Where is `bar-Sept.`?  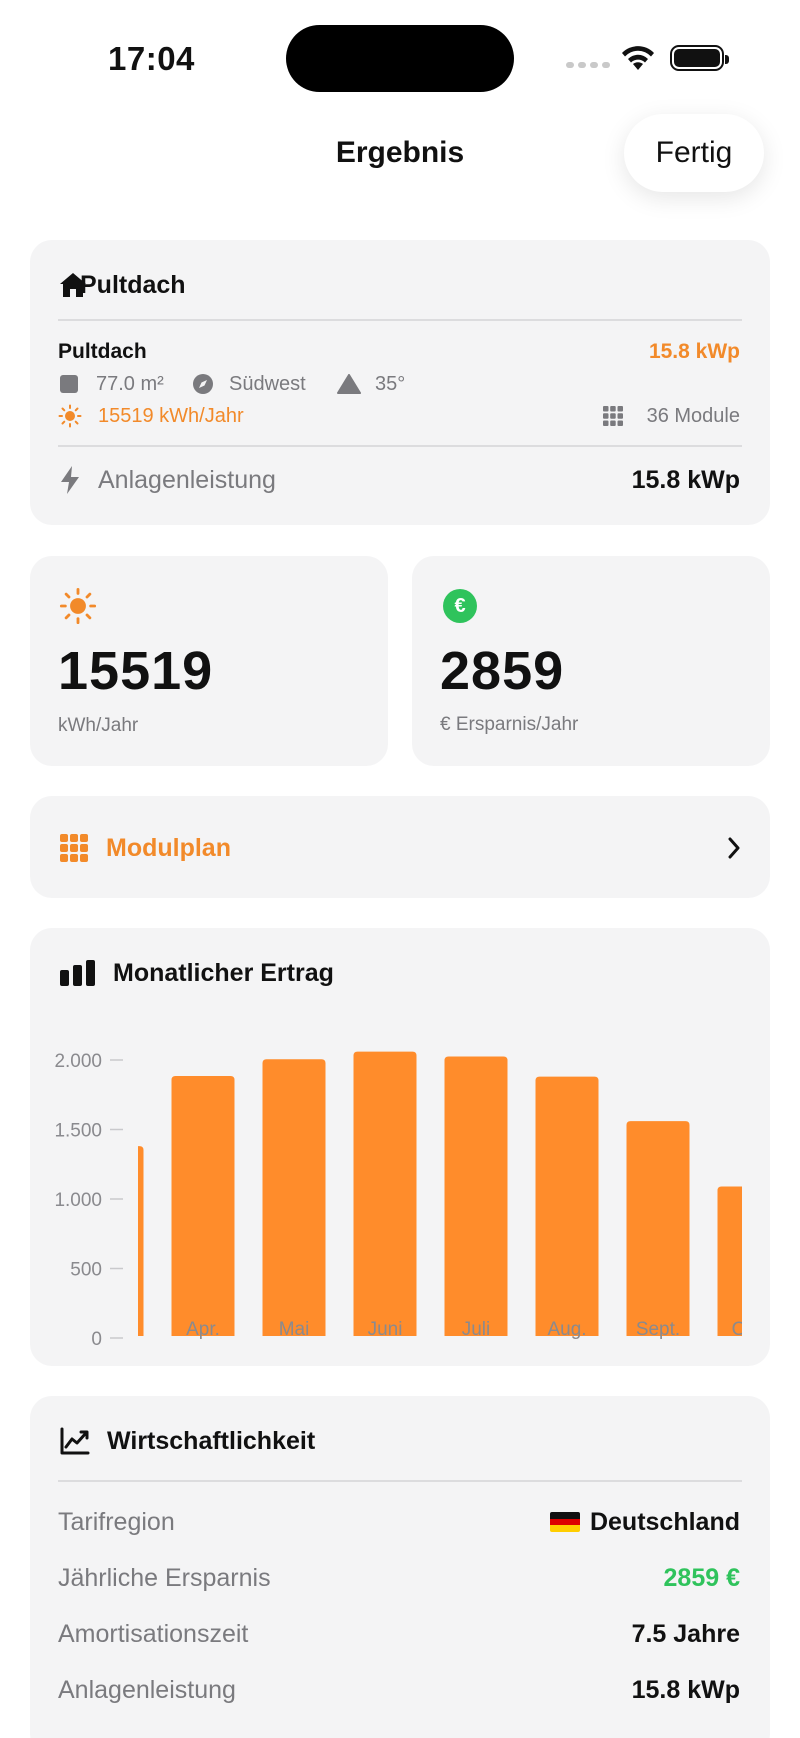
bar-Sept. is located at coordinates (658, 1228).